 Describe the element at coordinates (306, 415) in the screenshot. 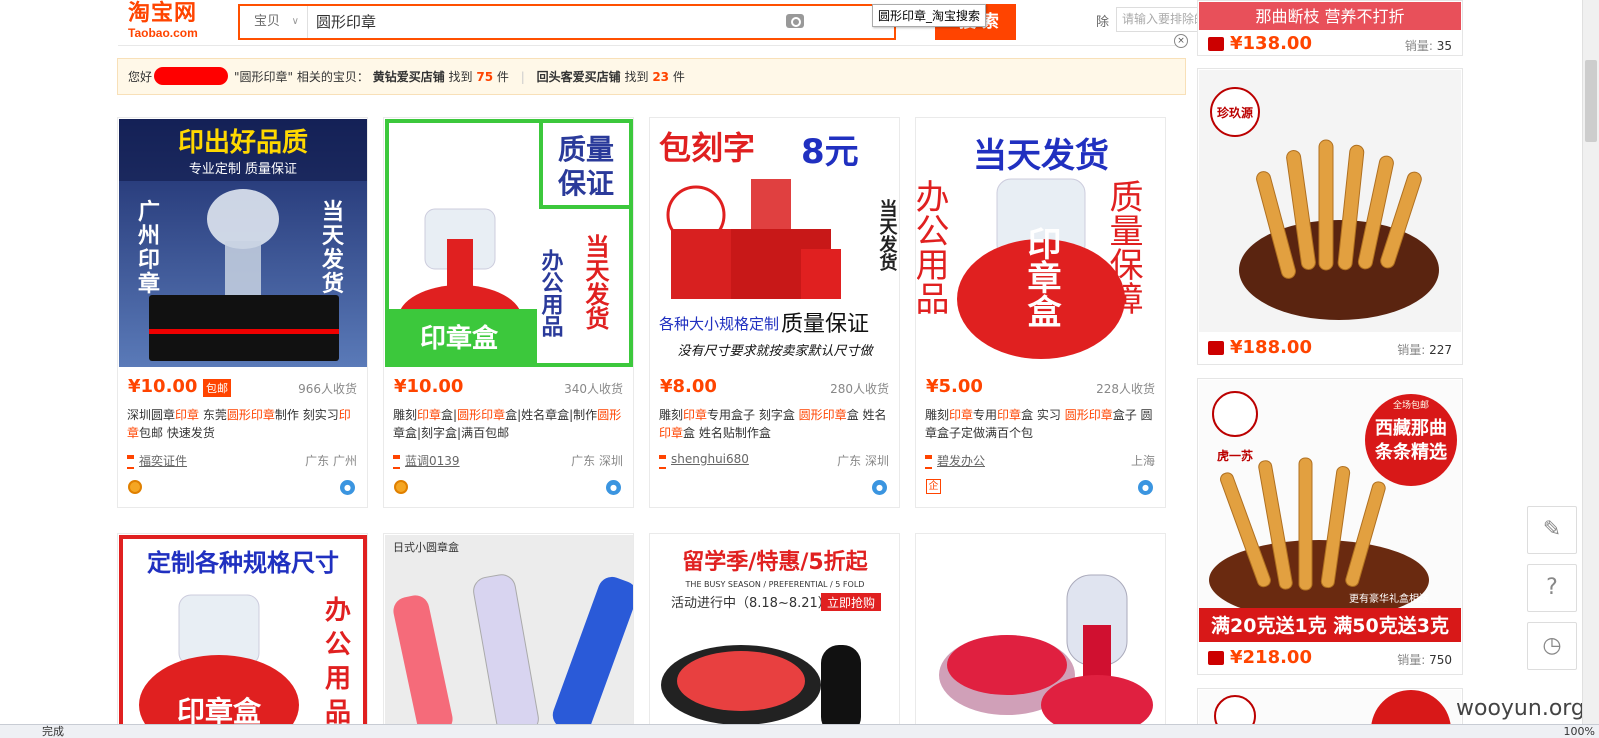

I see `title-part: 制作 刻实习` at that location.